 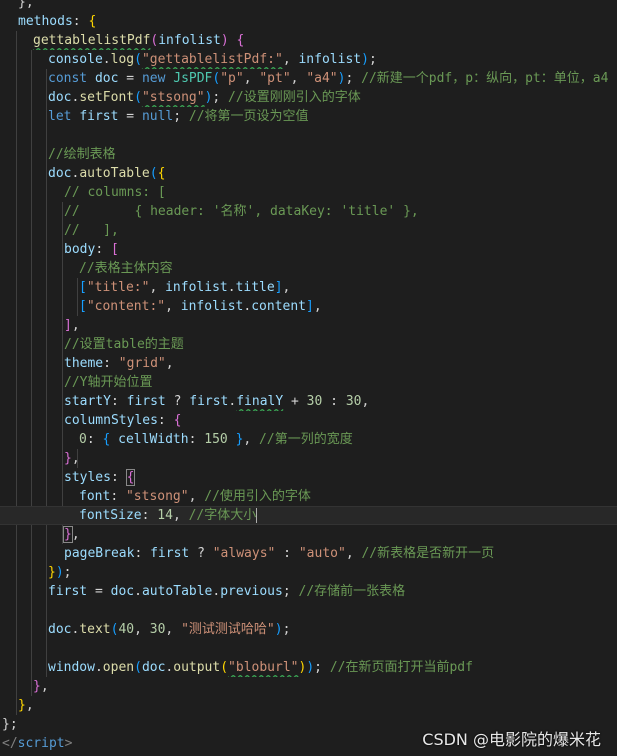 I want to click on code-line: doc.setFont("stsong"); //设置刚刚引入的字体, so click(x=308, y=97).